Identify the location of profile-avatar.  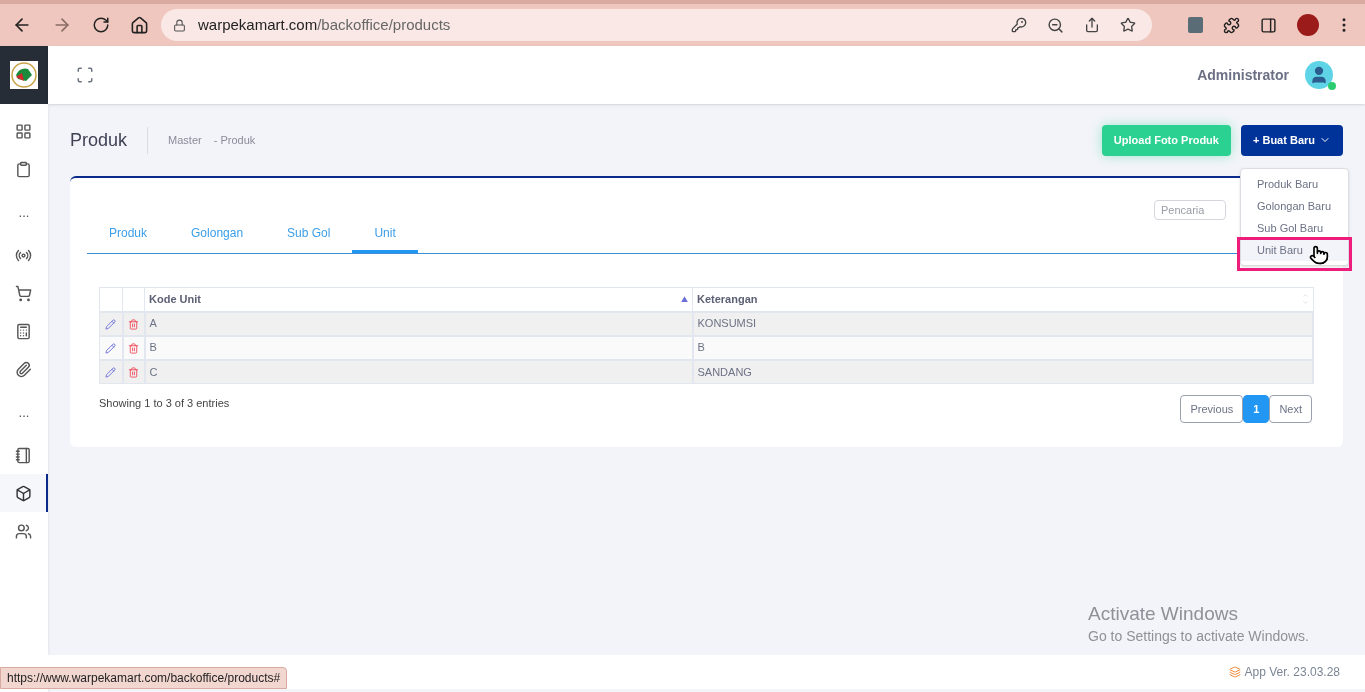
(1308, 25).